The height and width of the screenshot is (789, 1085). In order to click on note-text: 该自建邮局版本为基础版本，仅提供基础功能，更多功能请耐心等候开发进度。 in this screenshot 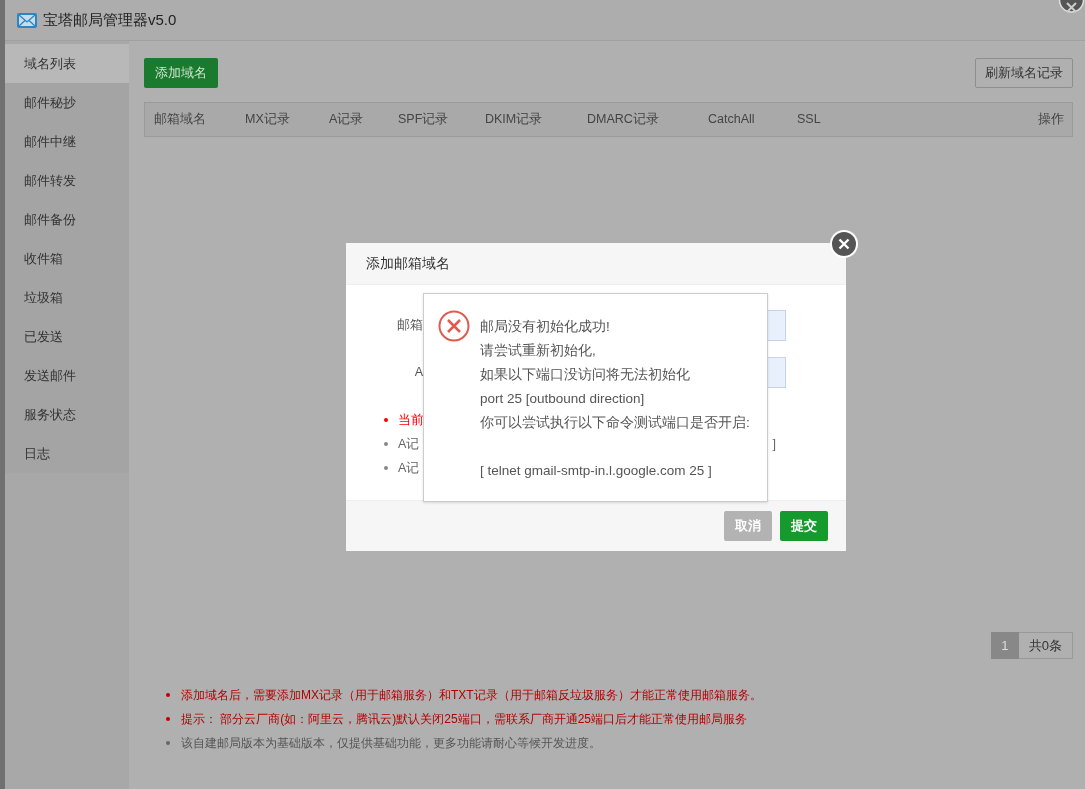, I will do `click(391, 743)`.